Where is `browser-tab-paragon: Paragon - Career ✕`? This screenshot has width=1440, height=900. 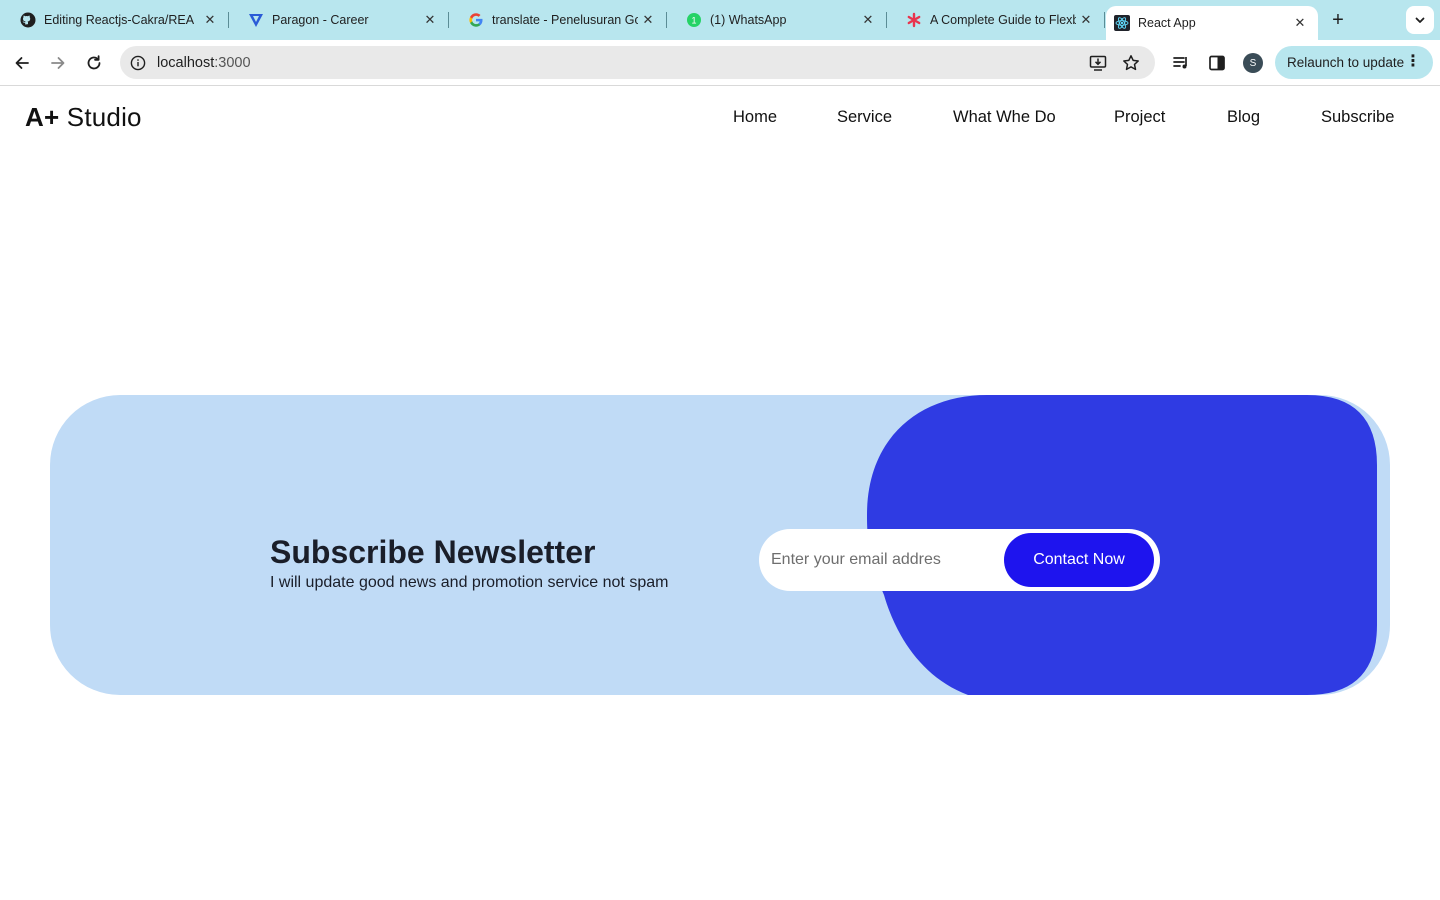
browser-tab-paragon: Paragon - Career ✕ is located at coordinates (338, 20).